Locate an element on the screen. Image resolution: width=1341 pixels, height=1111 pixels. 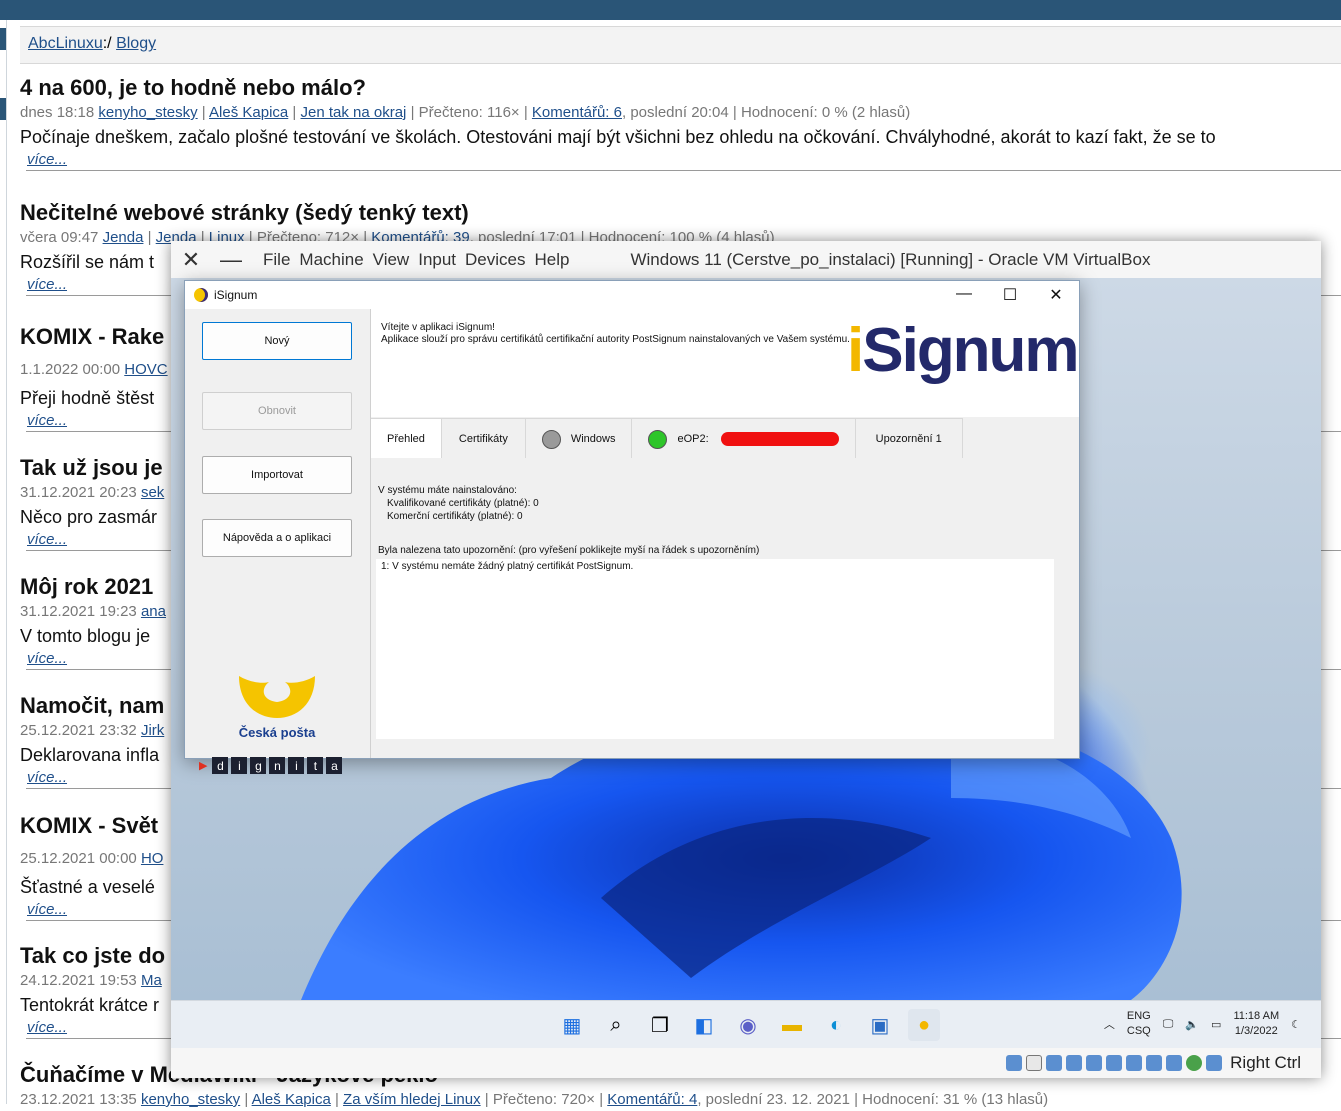
post-user-link: ana is located at coordinates (153, 611).